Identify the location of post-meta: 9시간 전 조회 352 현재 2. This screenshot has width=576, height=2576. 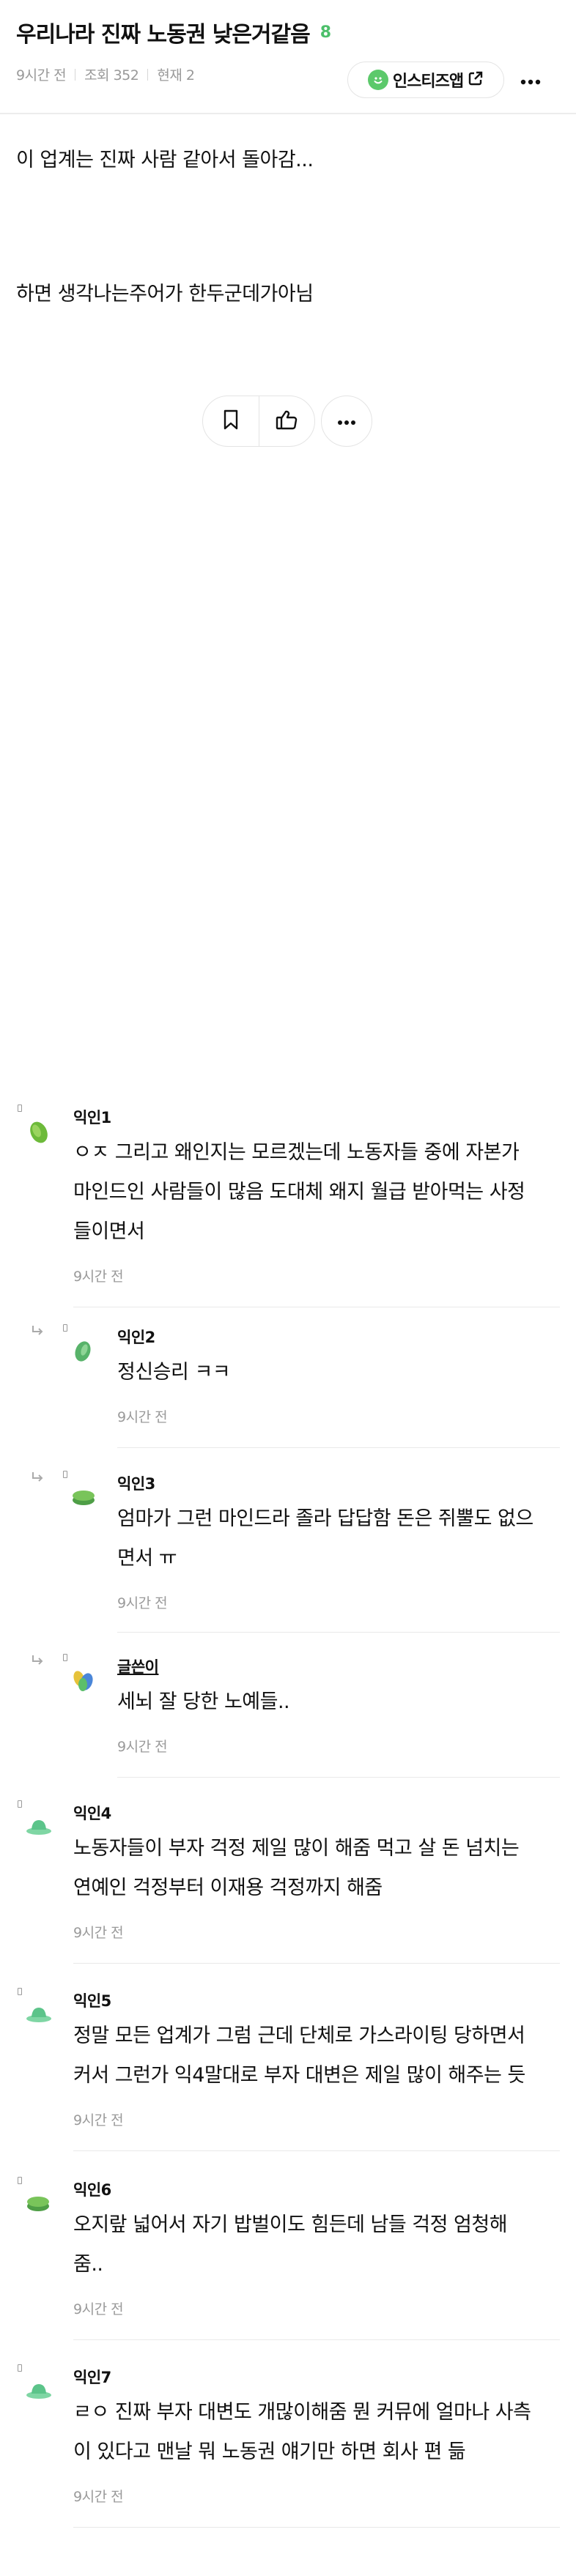
(105, 74).